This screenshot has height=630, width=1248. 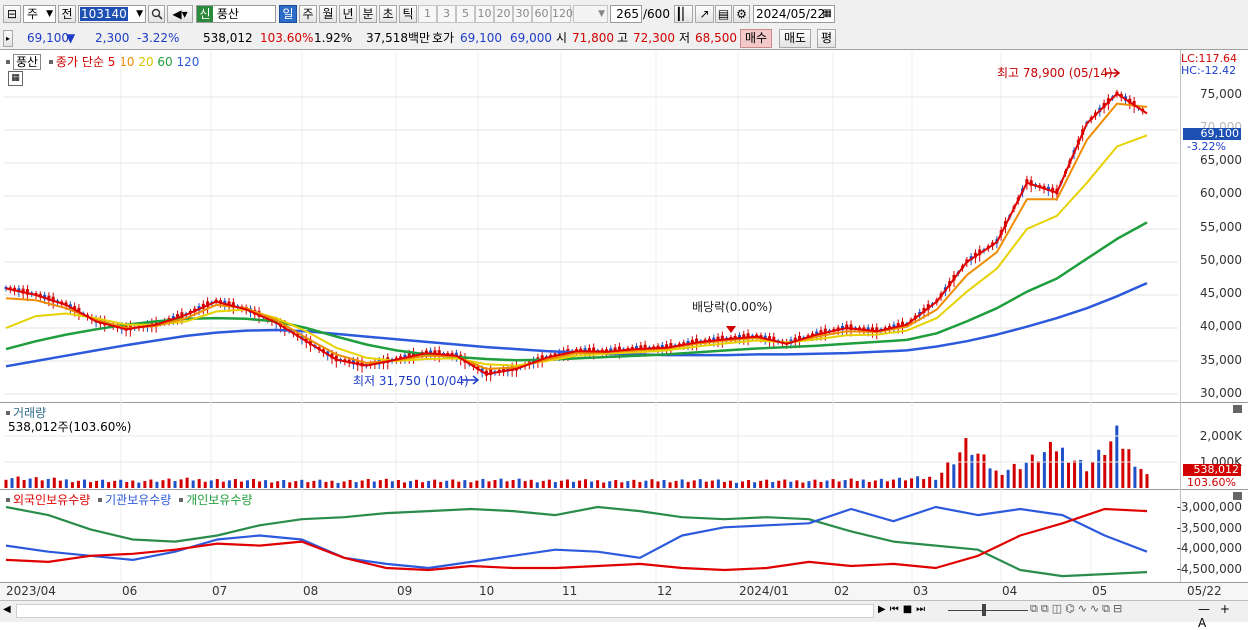 I want to click on period-number-3: 3, so click(x=446, y=14).